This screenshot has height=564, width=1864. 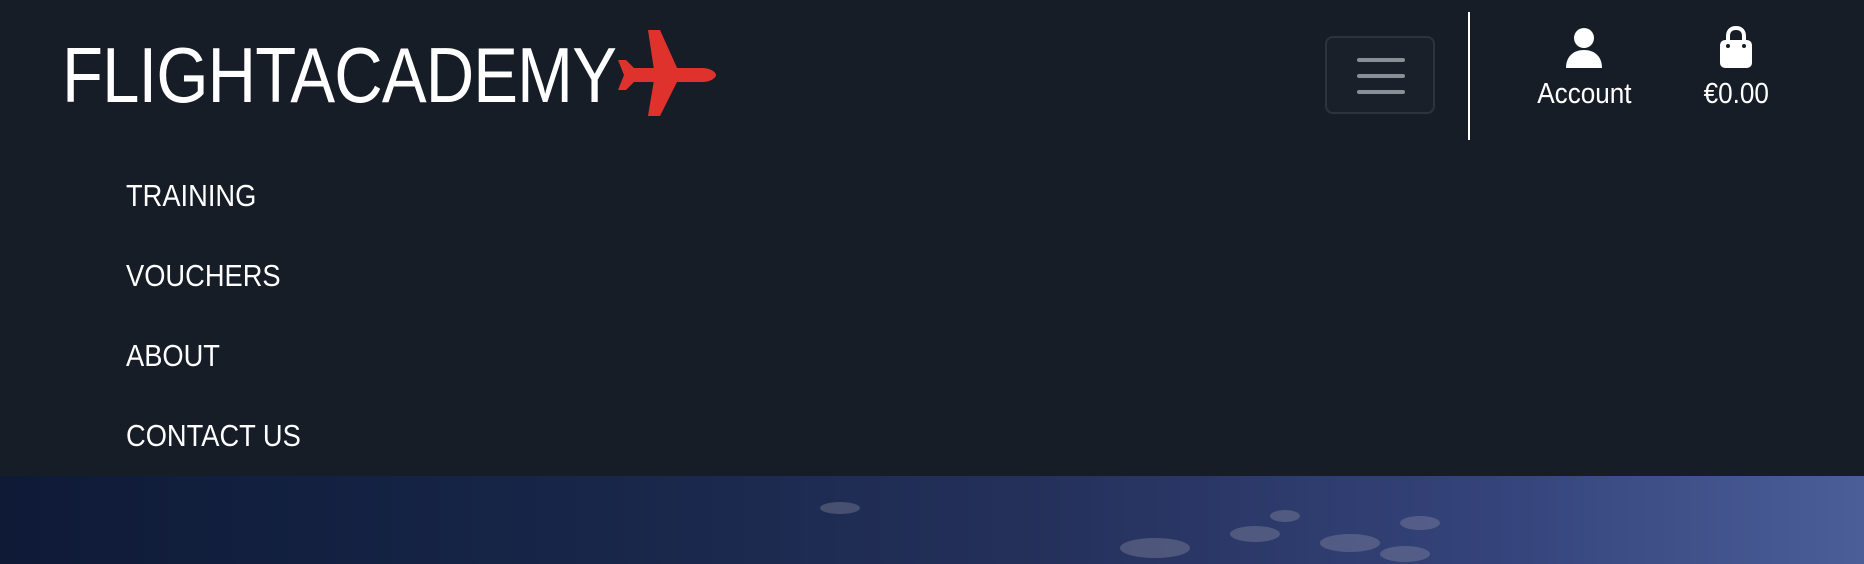 I want to click on airplane-icon, so click(x=667, y=73).